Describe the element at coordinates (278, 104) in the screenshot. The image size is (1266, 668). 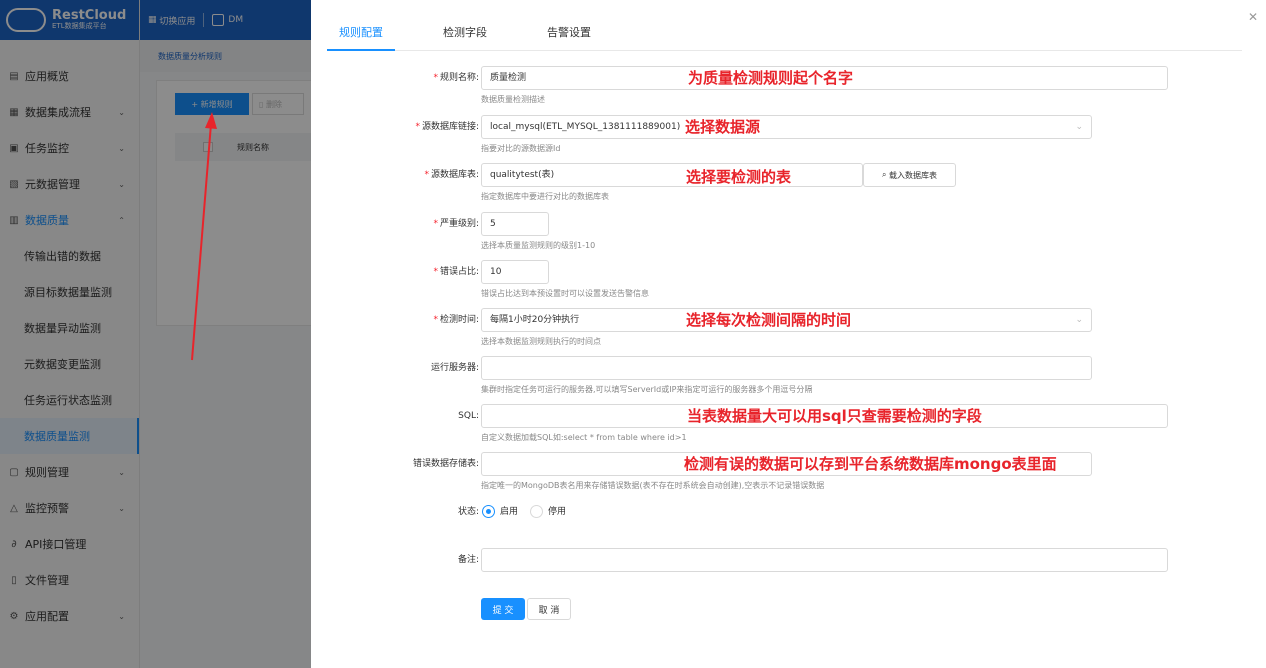
I see `delete-button: ▯ 删除` at that location.